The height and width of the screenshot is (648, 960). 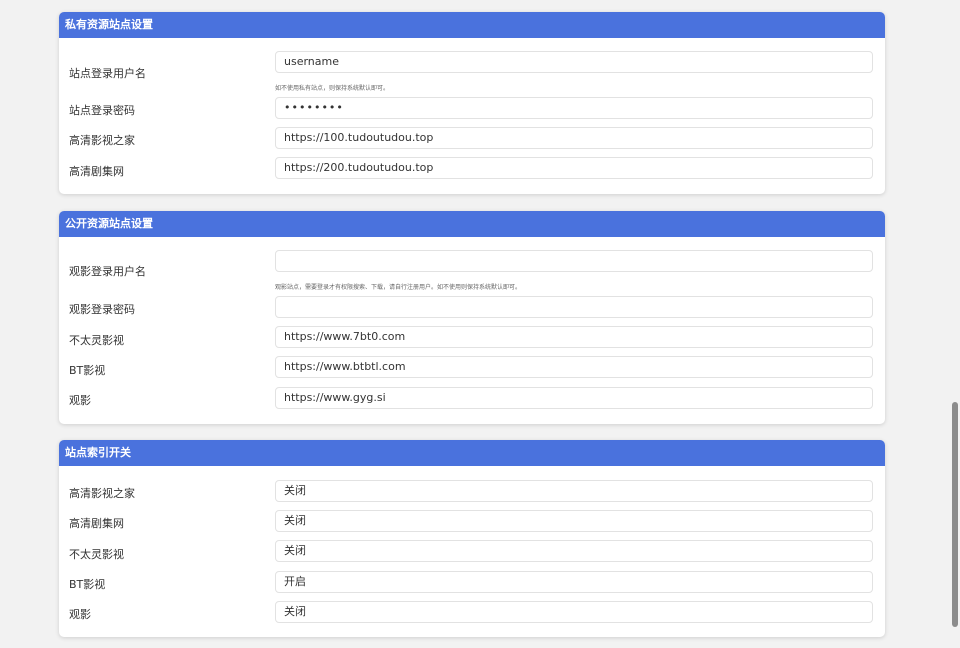 I want to click on public-sites-title: 公开资源站点设置, so click(x=472, y=224).